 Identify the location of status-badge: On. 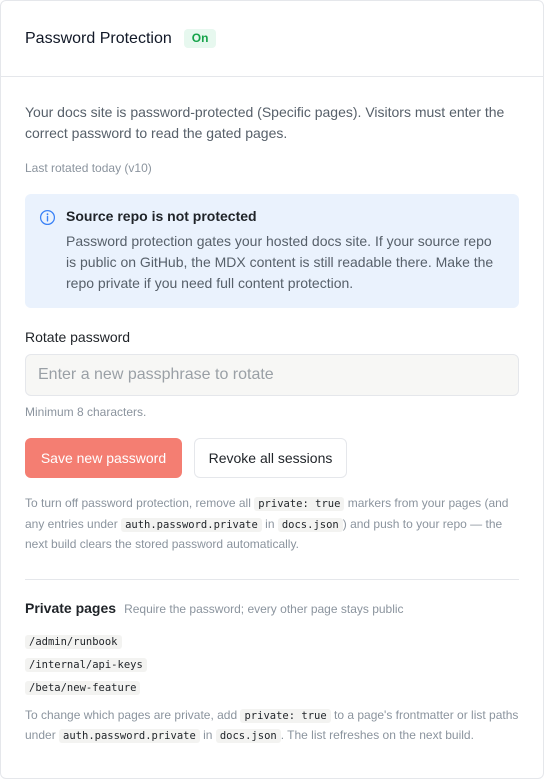
(200, 38).